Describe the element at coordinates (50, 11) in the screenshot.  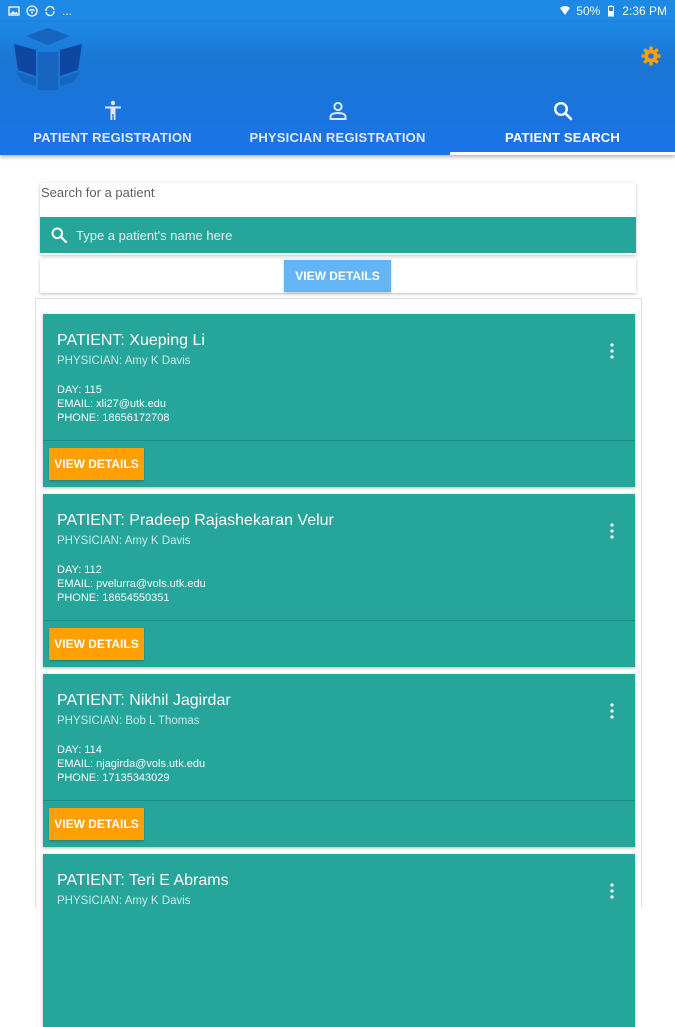
I see `sync-icon` at that location.